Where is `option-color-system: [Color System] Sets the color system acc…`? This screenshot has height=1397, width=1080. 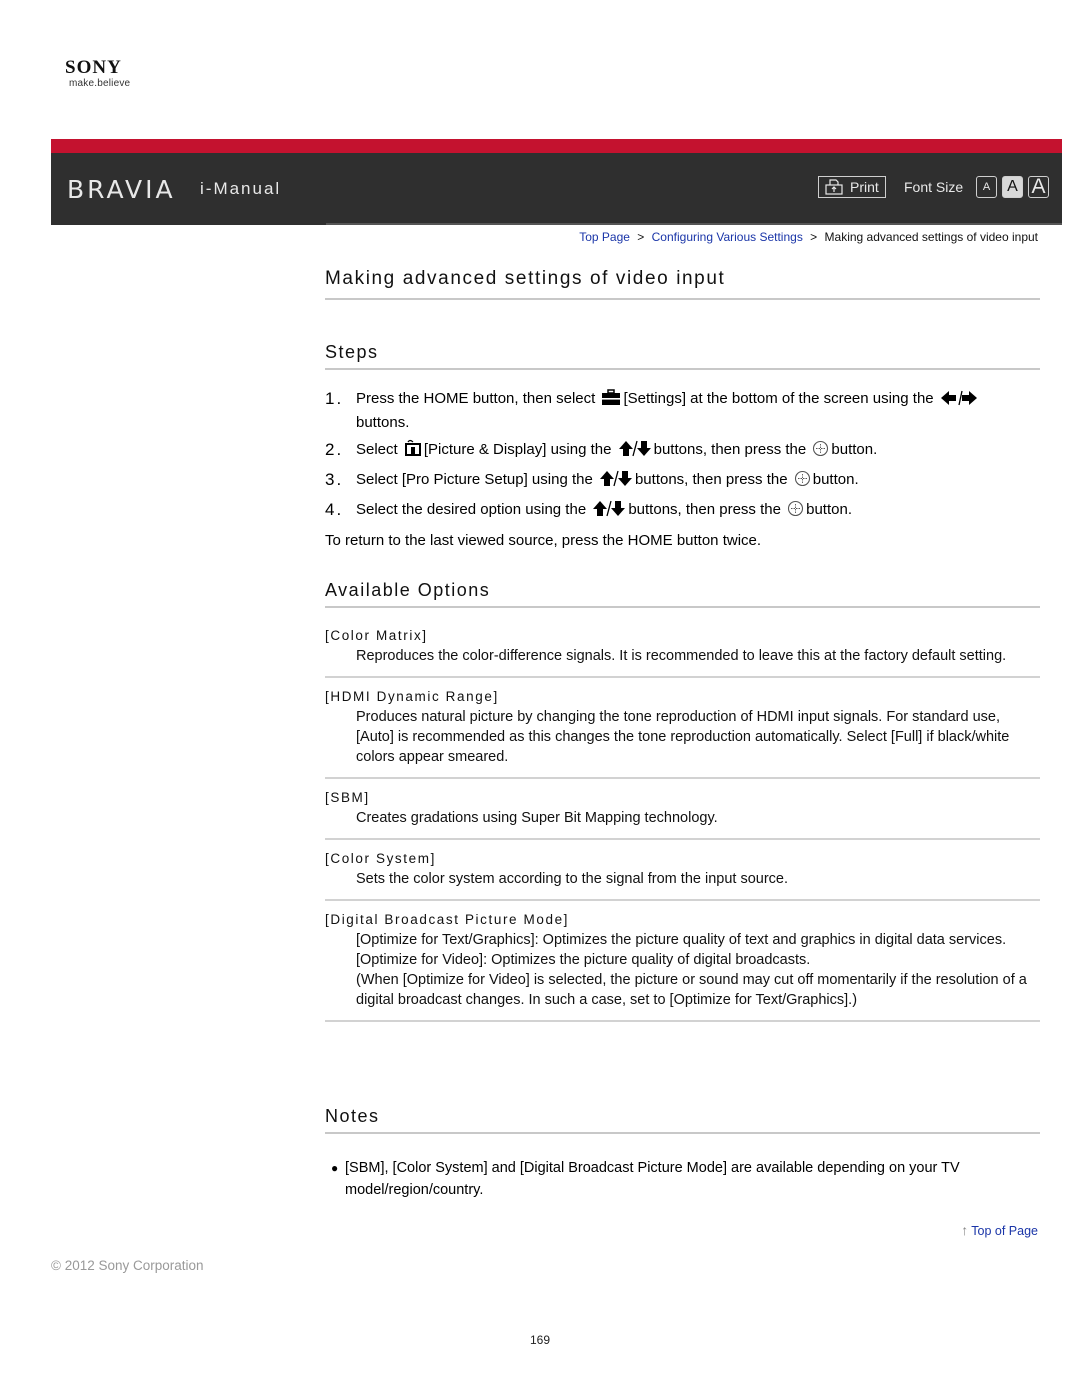 option-color-system: [Color System] Sets the color system acc… is located at coordinates (682, 875).